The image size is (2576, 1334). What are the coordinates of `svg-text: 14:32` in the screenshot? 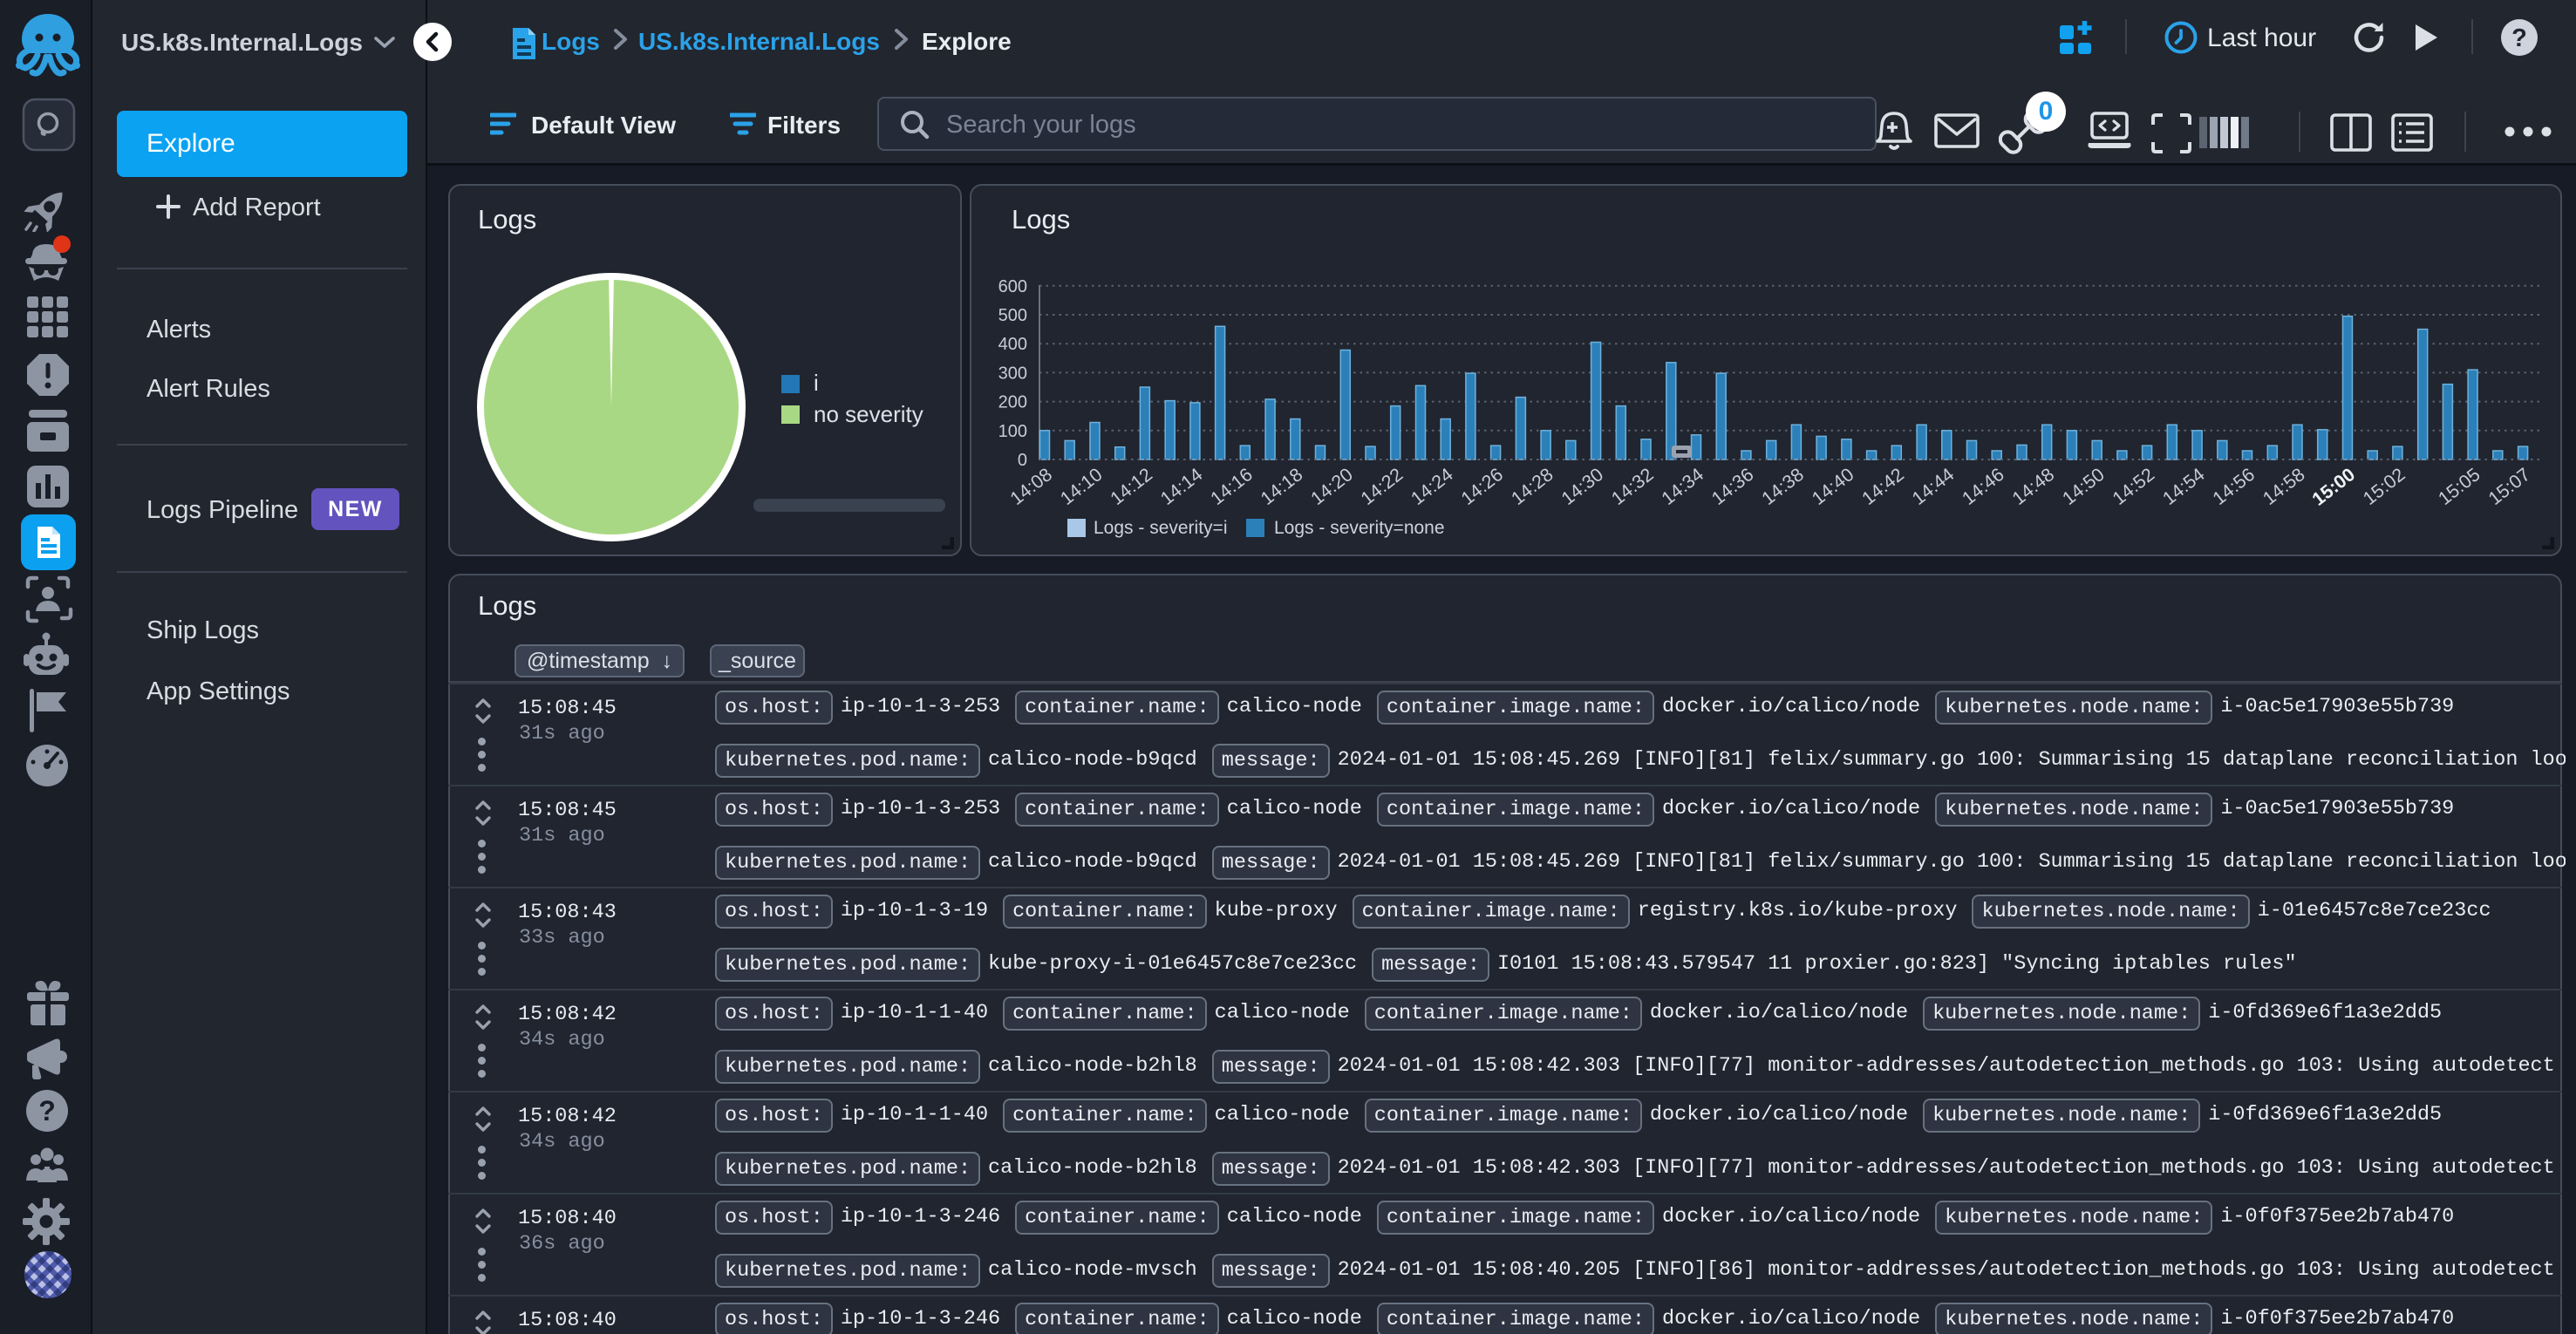 It's located at (1632, 486).